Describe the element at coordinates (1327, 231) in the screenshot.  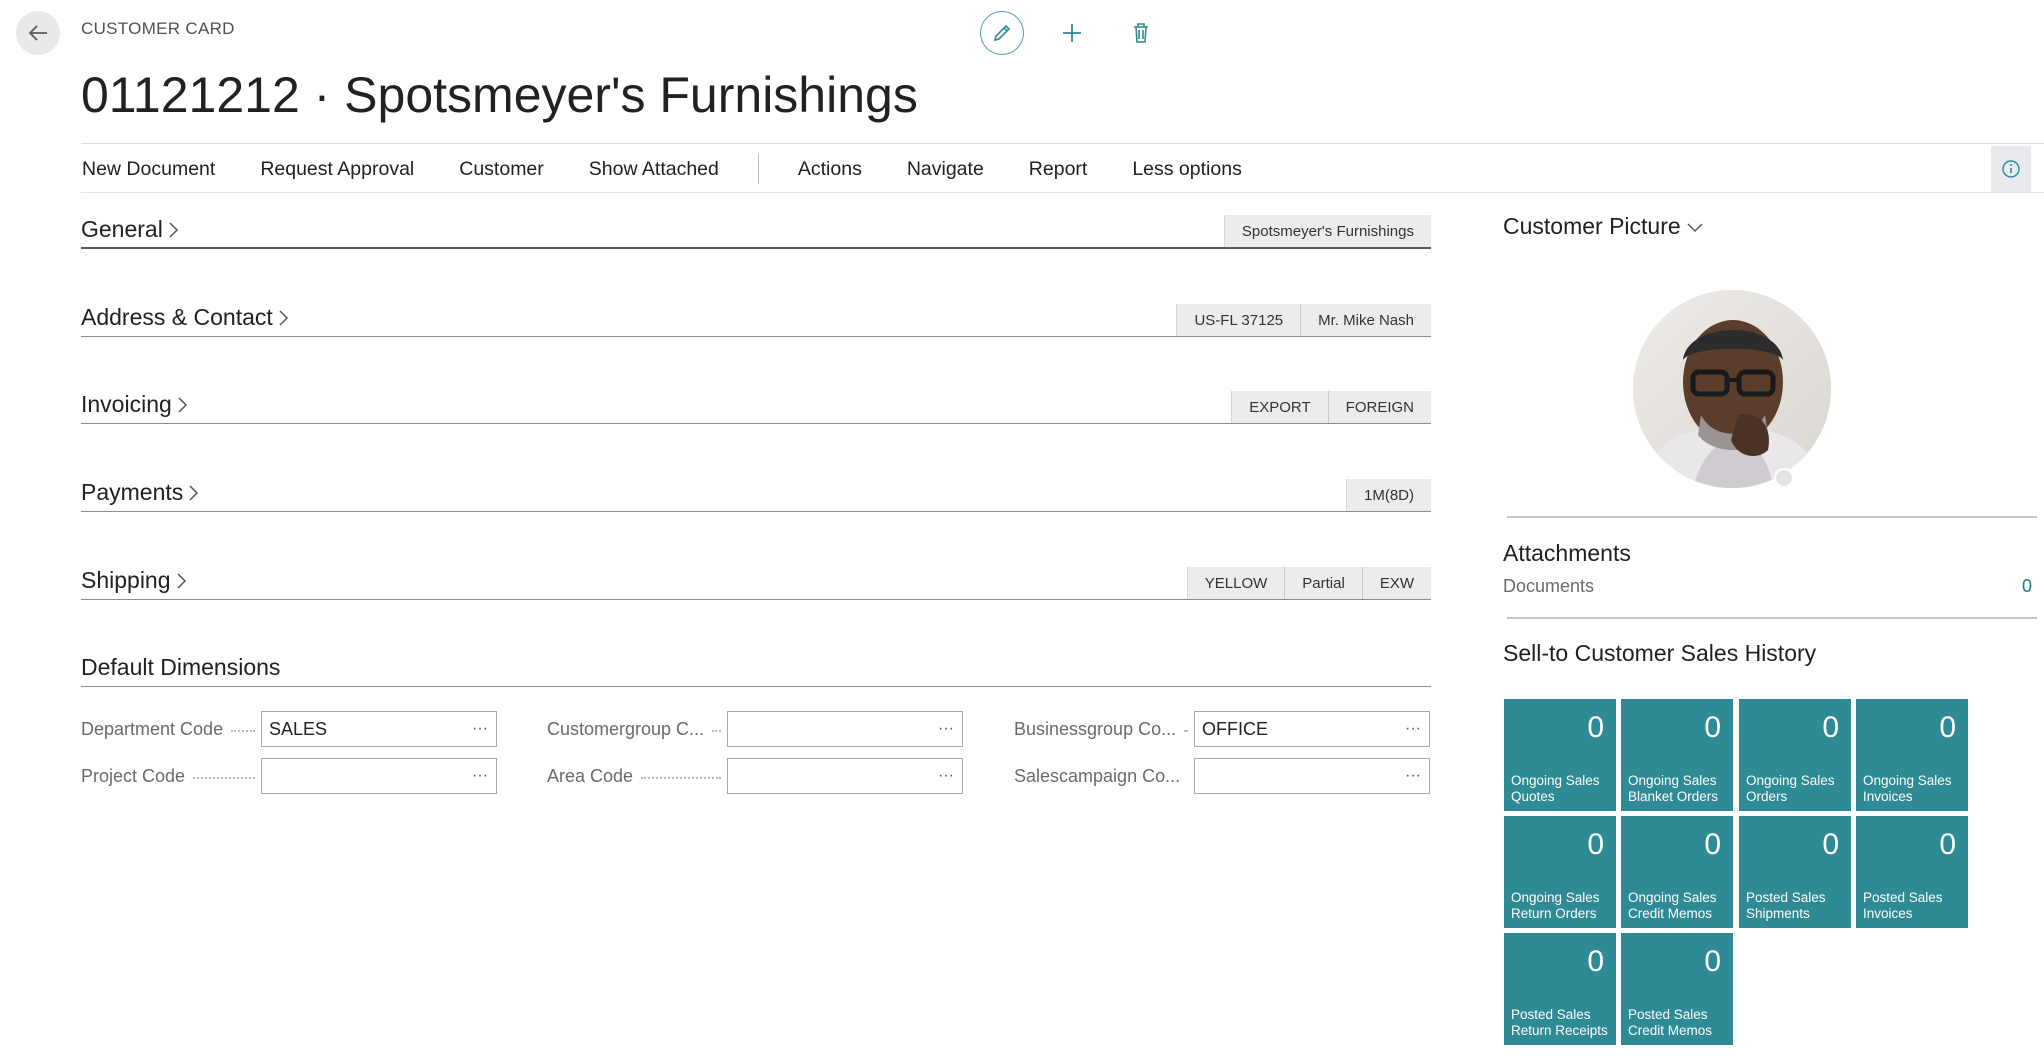
I see `fasttab-general-chip: Spotsmeyer's Furnishings` at that location.